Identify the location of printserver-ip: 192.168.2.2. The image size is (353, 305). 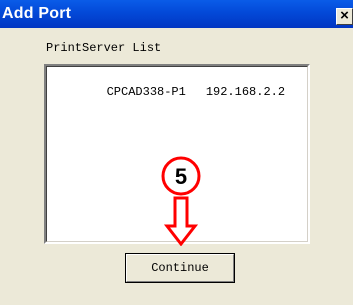
(245, 92).